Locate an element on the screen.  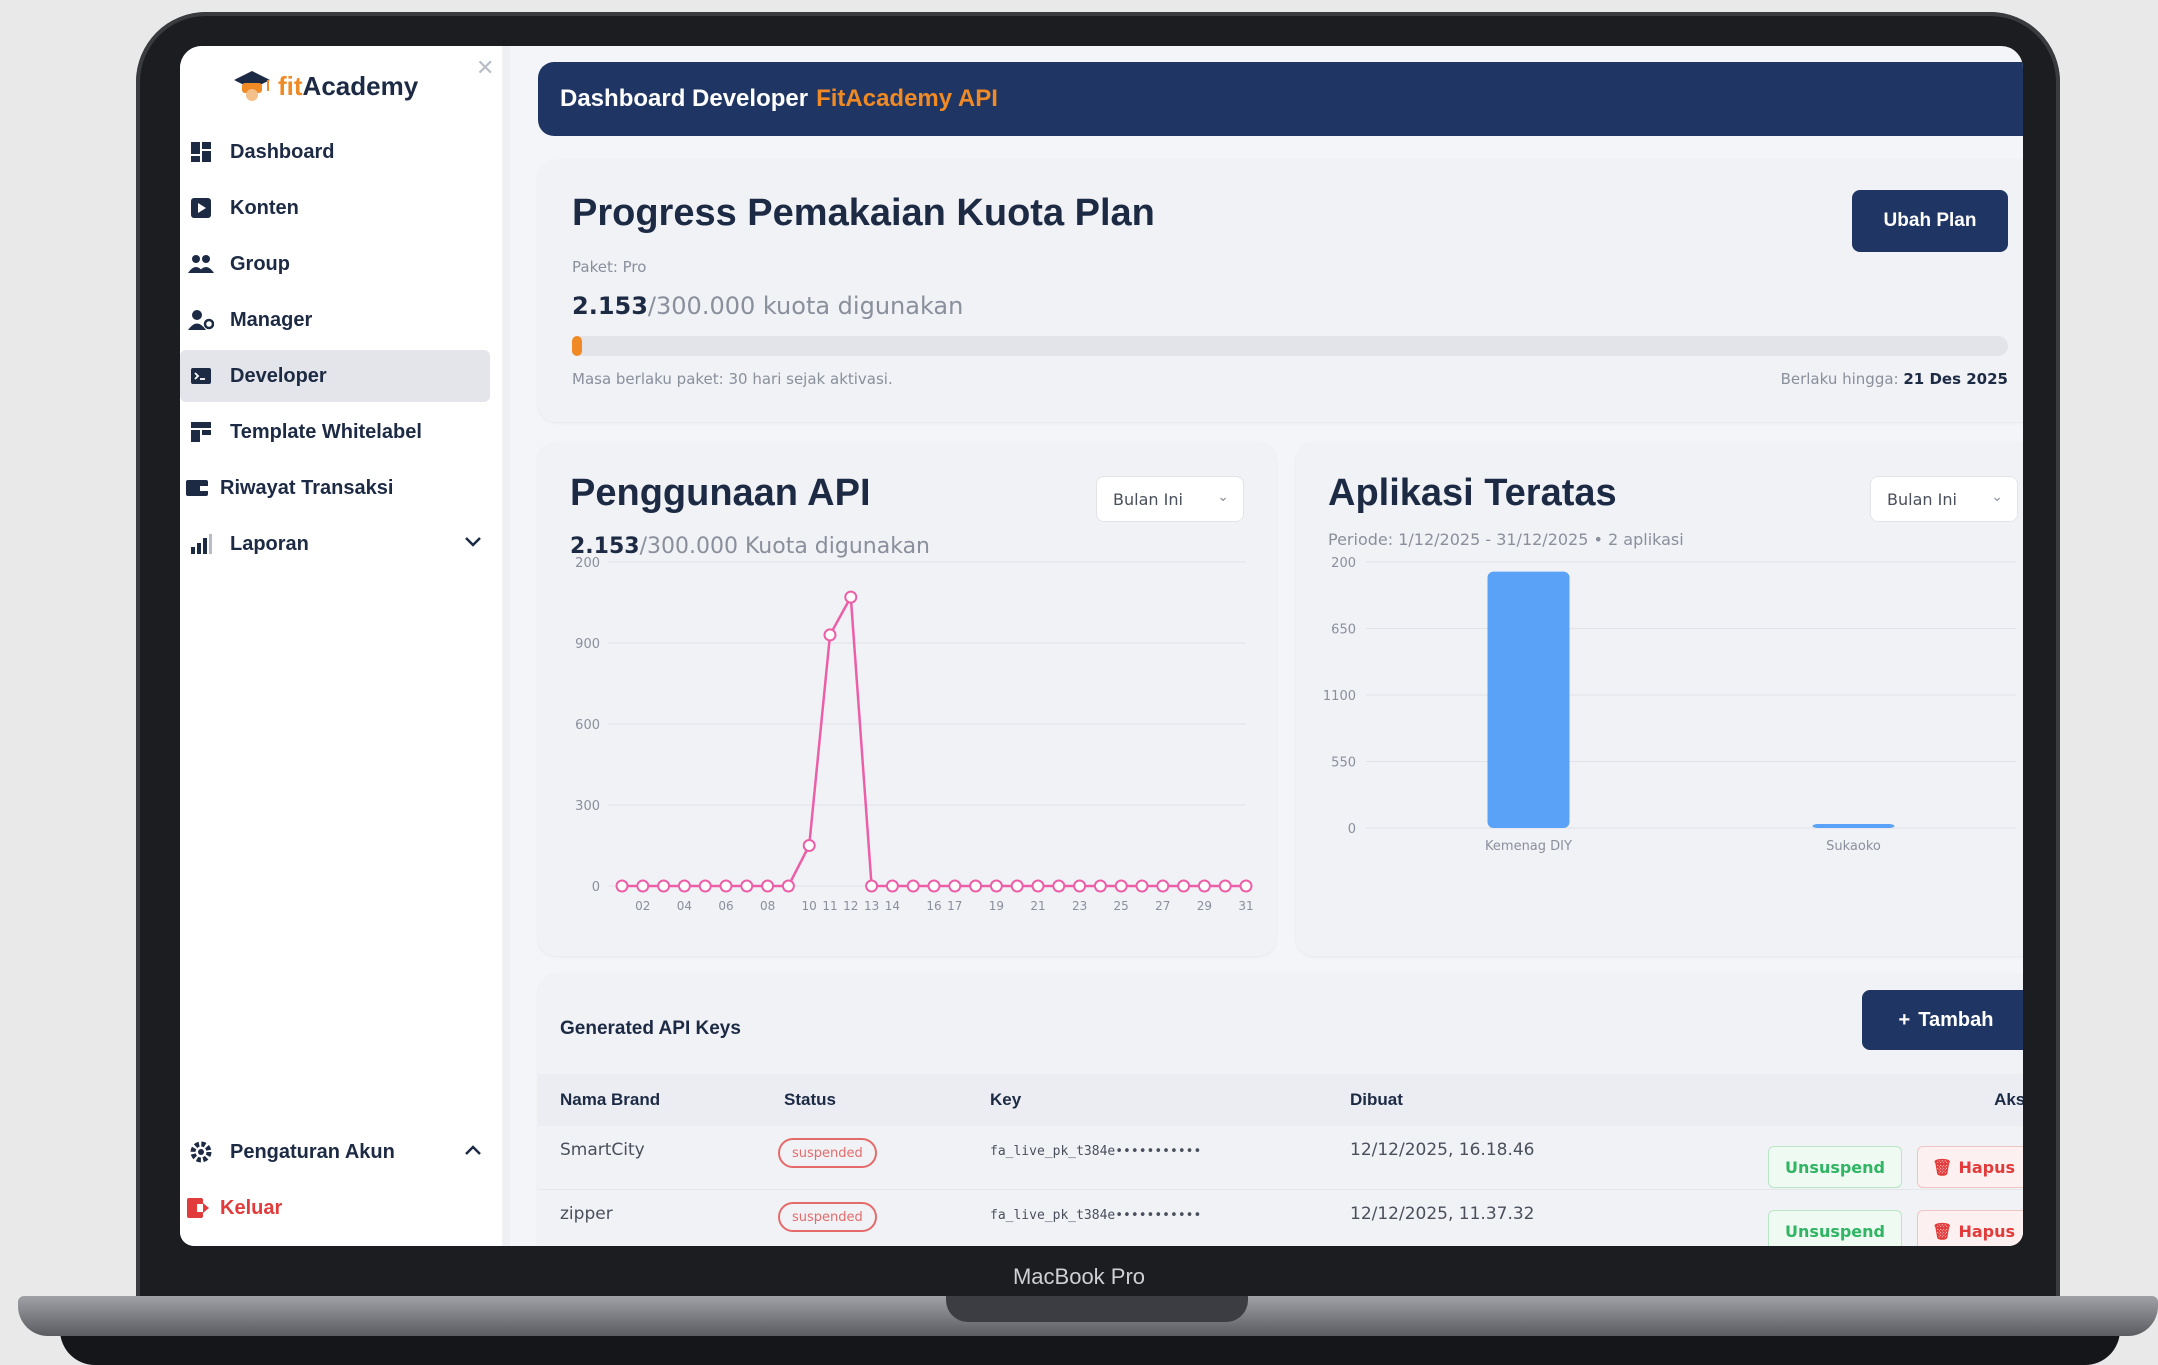
sidebar-item-label: Laporan is located at coordinates (269, 543).